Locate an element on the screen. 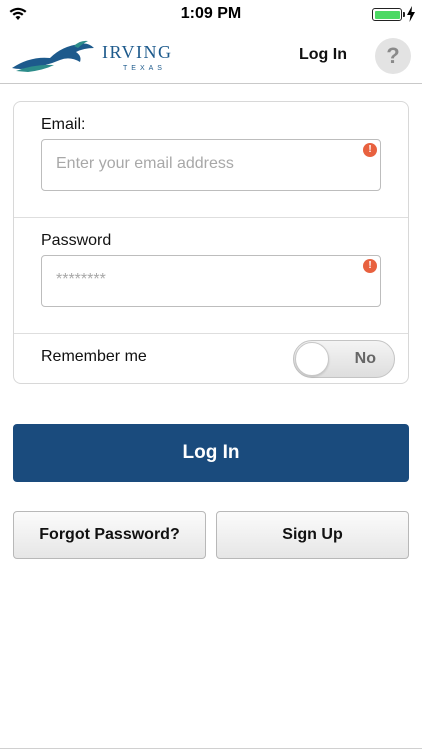 The height and width of the screenshot is (750, 422). logo-subtitle: TEXAS is located at coordinates (144, 68).